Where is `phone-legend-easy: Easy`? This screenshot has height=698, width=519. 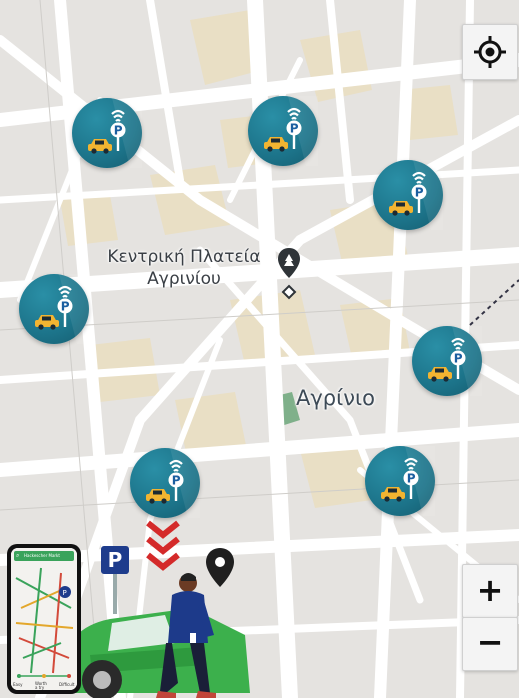
phone-legend-easy: Easy is located at coordinates (18, 684).